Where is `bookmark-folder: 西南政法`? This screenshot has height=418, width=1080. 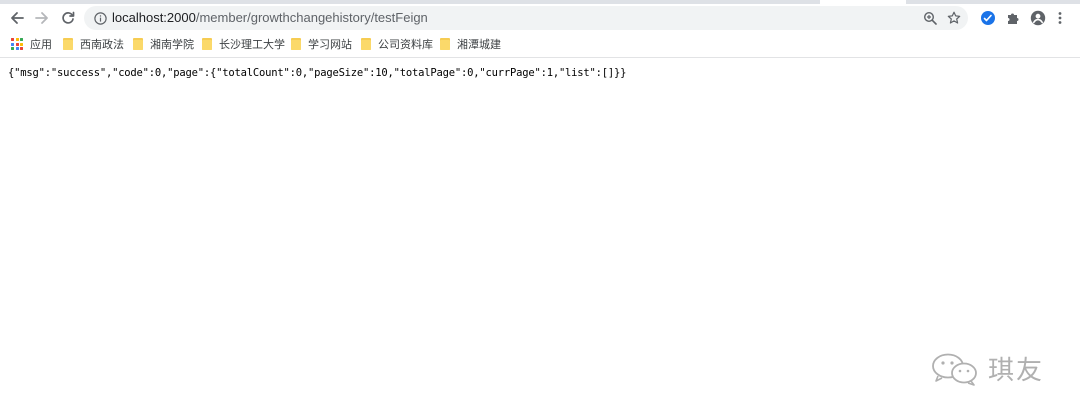 bookmark-folder: 西南政法 is located at coordinates (93, 44).